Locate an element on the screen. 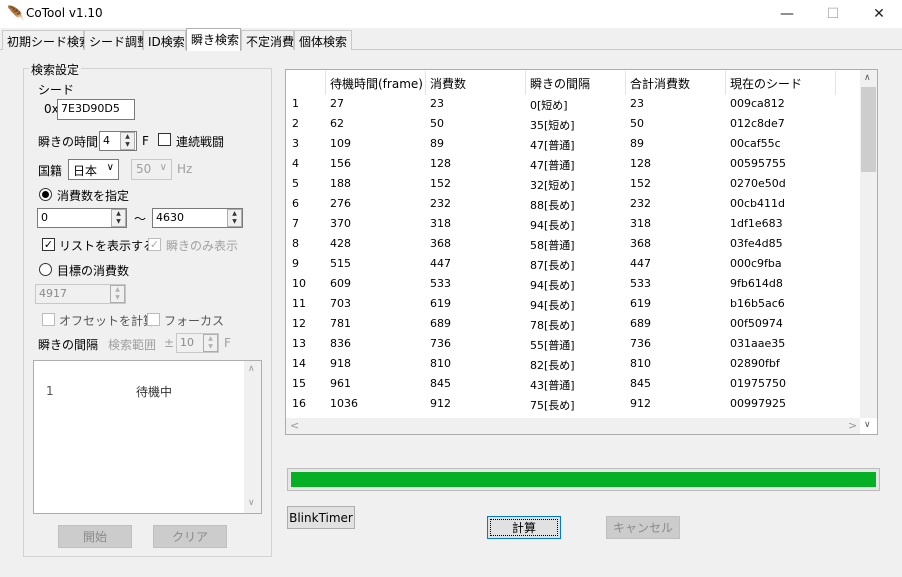 Image resolution: width=902 pixels, height=577 pixels. calculate-button: 計算 is located at coordinates (524, 527).